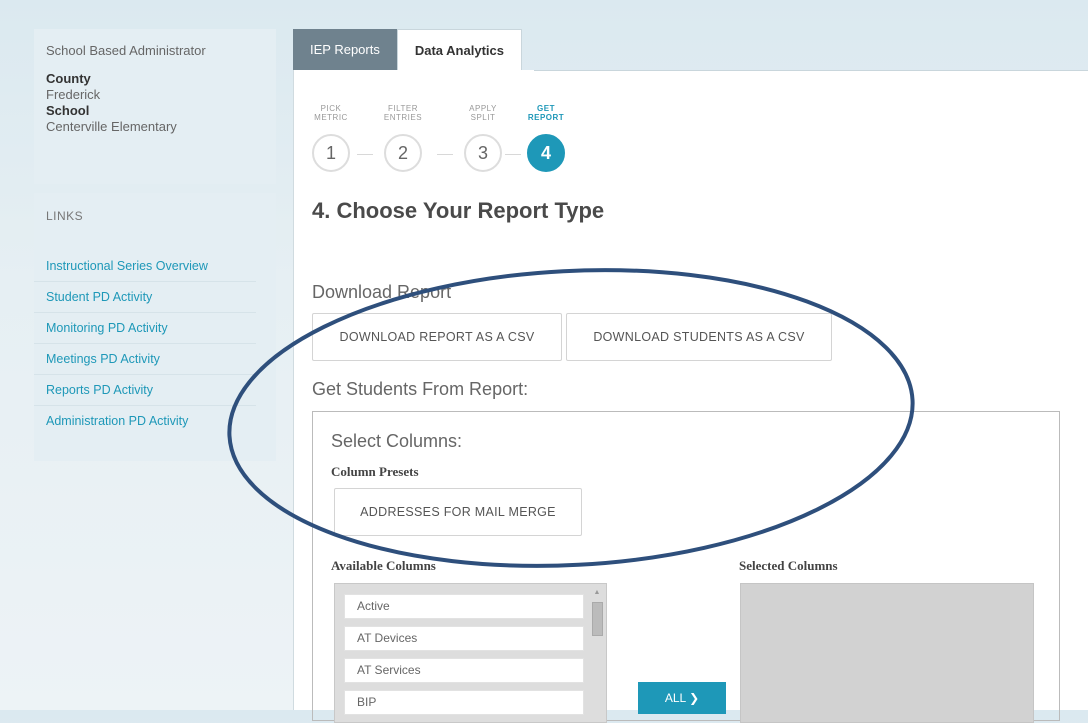 The image size is (1088, 723). I want to click on download-report-csv-button: DOWNLOAD REPORT AS A CSV, so click(437, 337).